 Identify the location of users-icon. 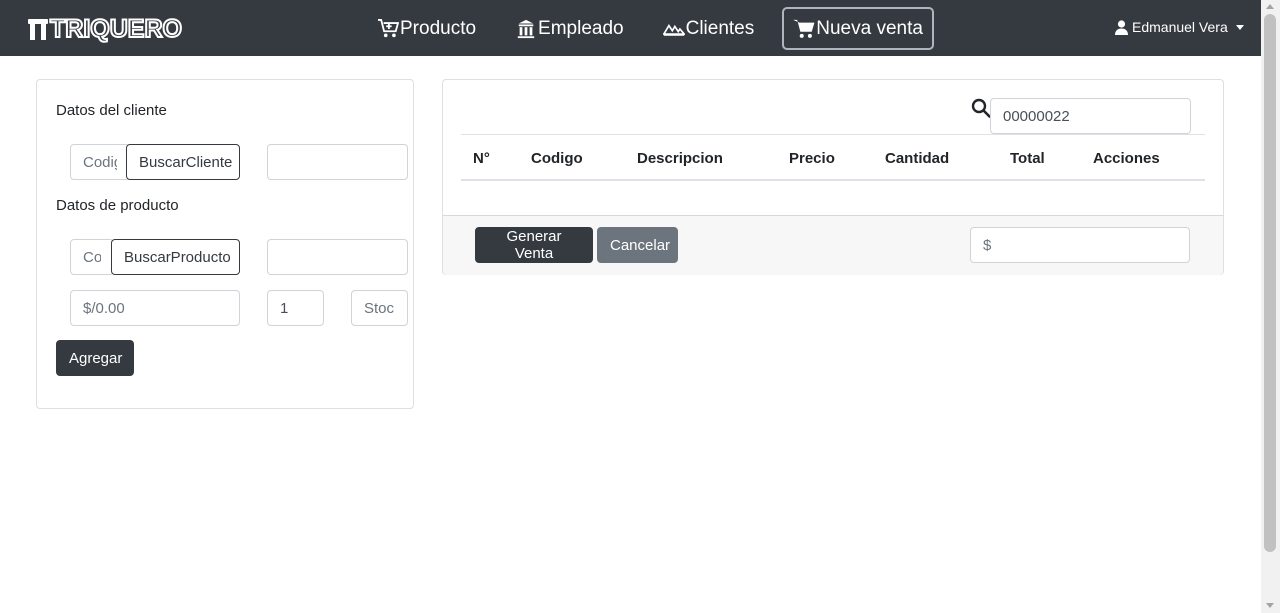
(673, 29).